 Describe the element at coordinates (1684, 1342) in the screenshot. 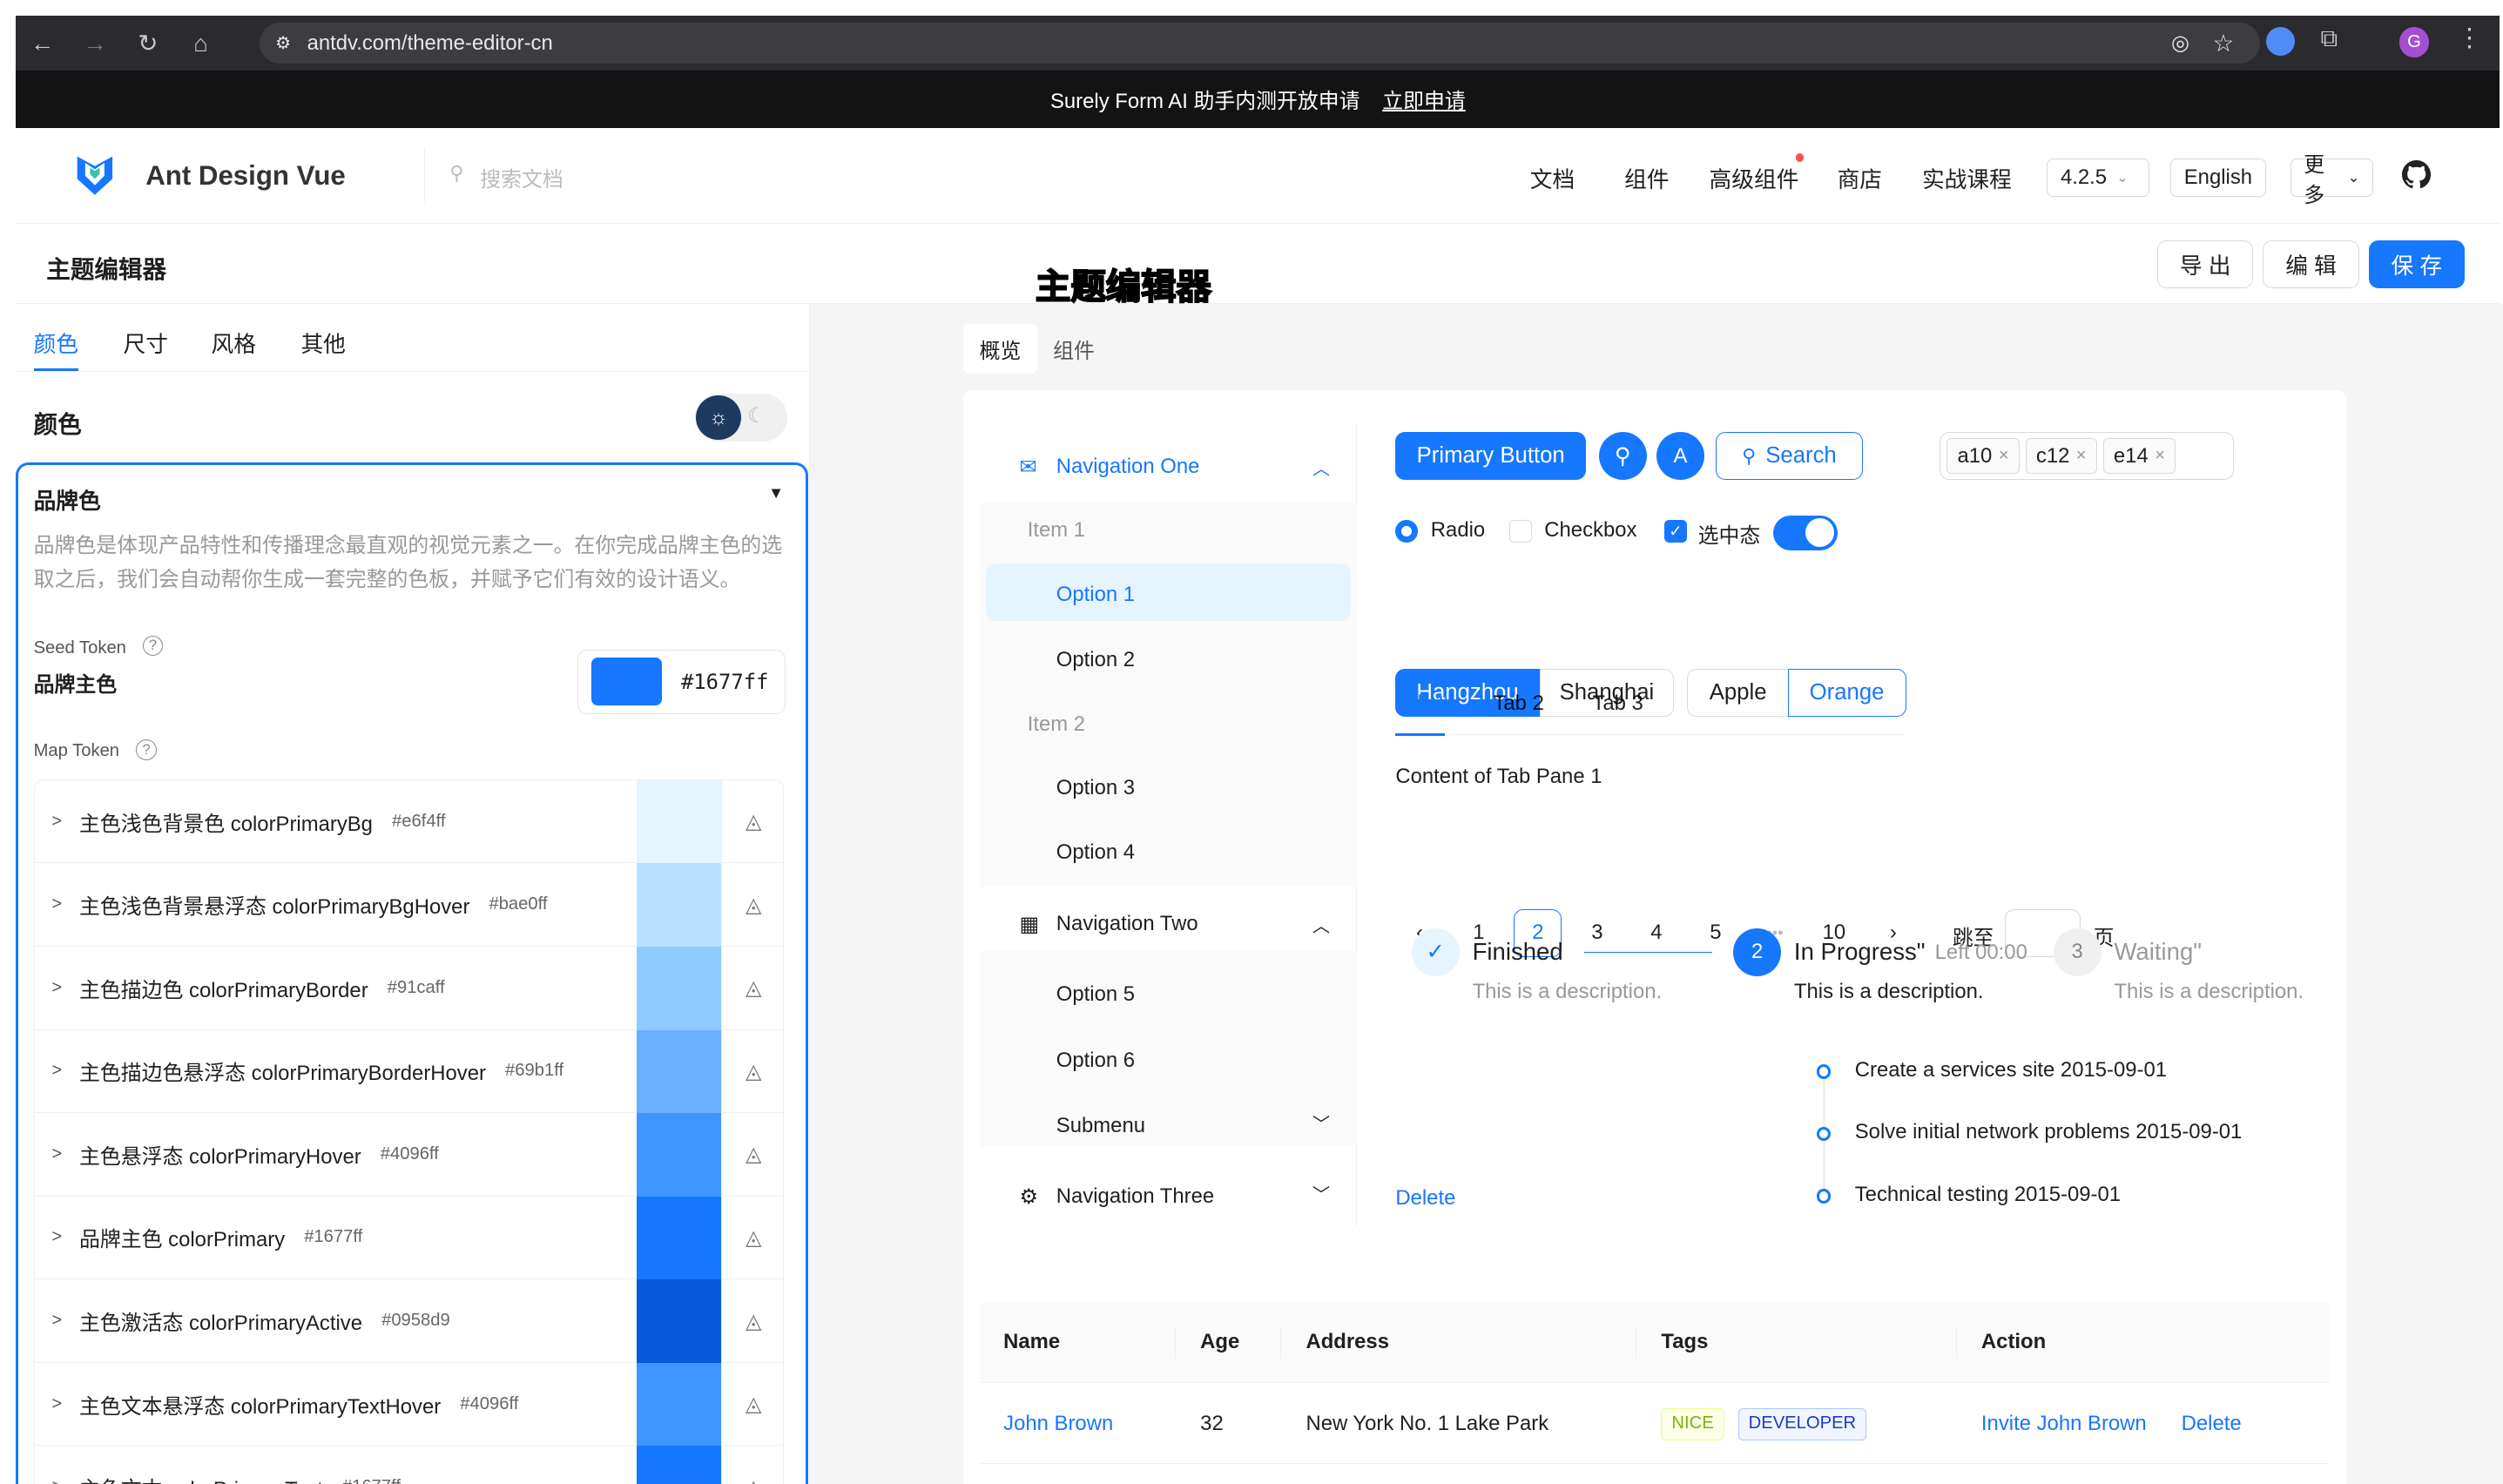

I see `col-tags: Tags` at that location.